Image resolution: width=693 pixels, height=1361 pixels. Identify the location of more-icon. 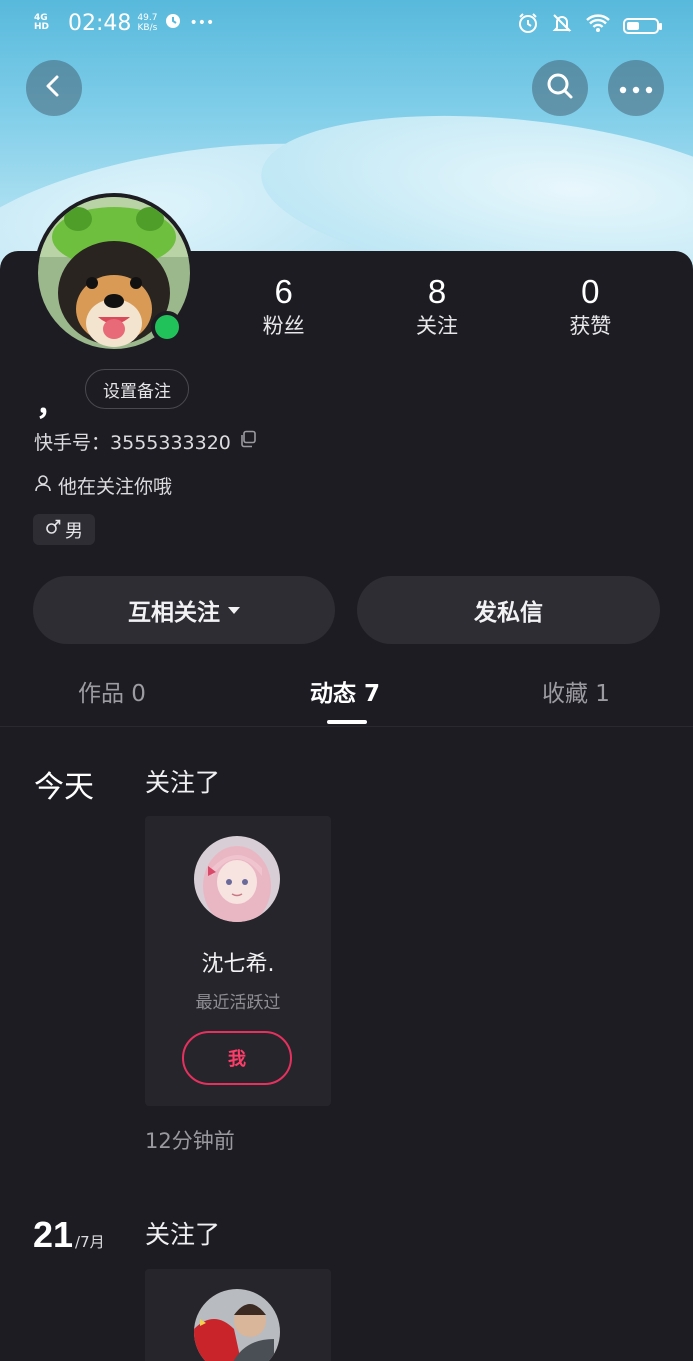
(636, 88).